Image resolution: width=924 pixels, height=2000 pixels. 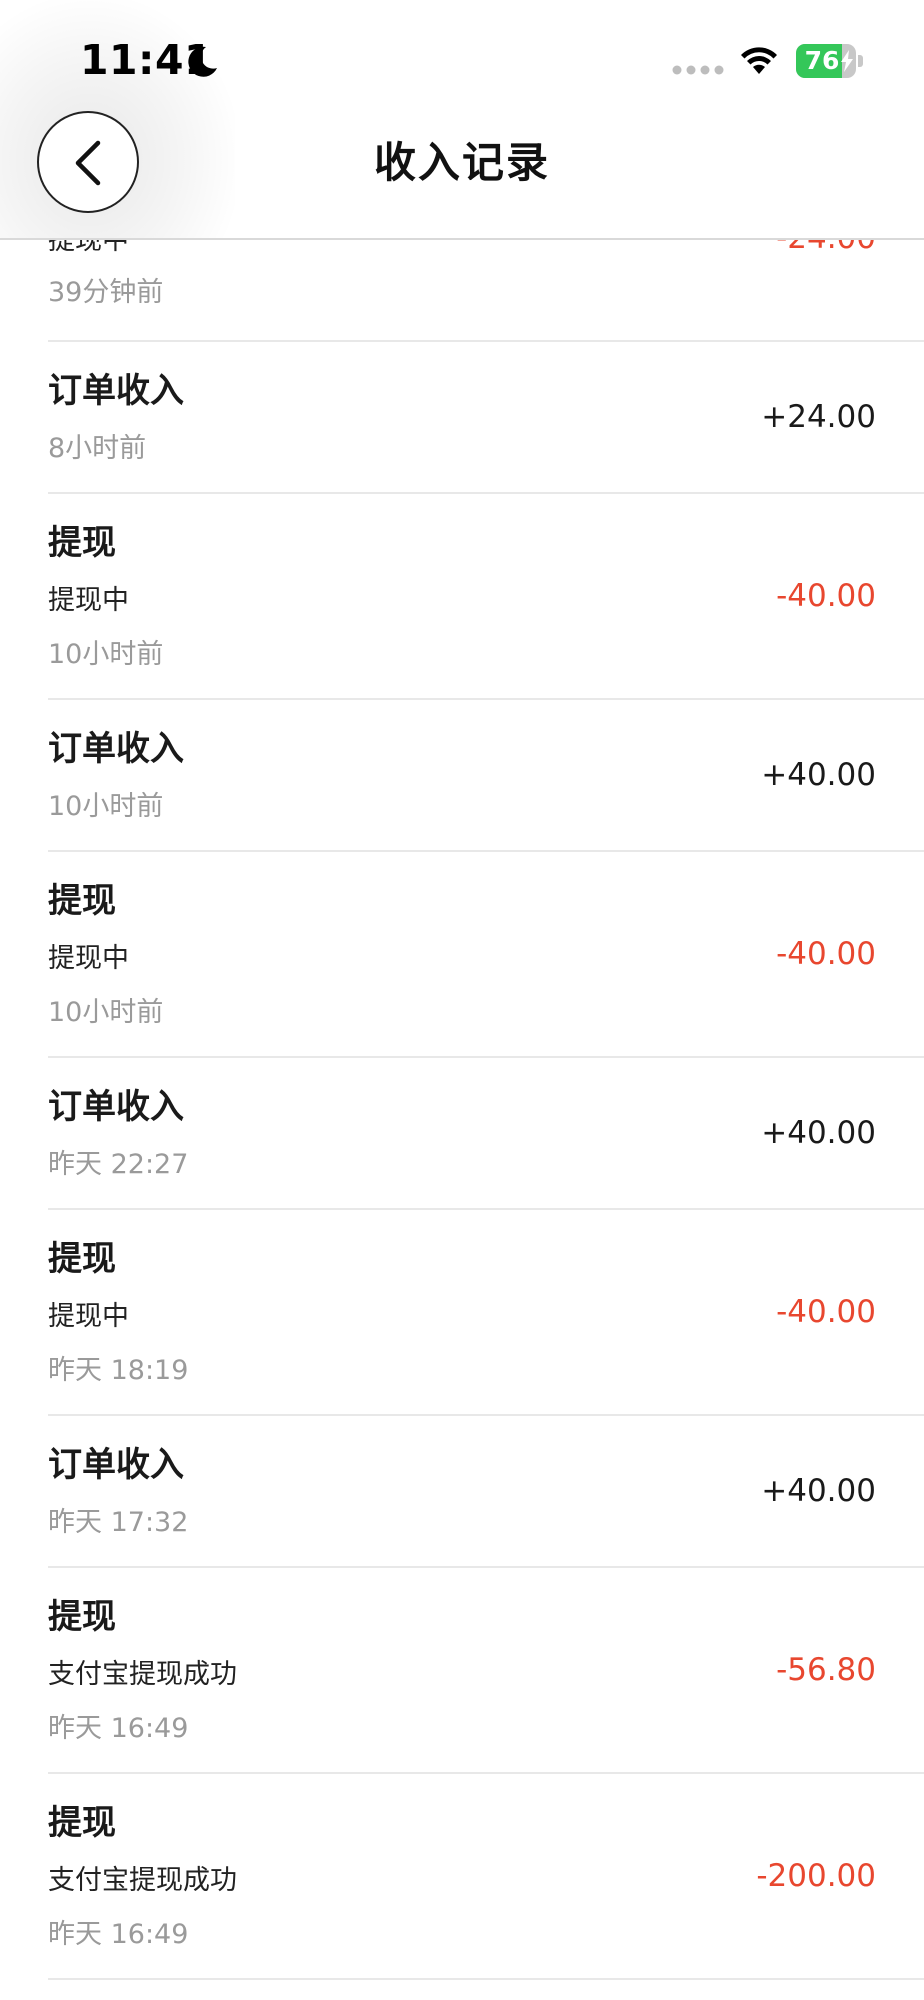 I want to click on record-time: 昨天 17:32, so click(x=118, y=1522).